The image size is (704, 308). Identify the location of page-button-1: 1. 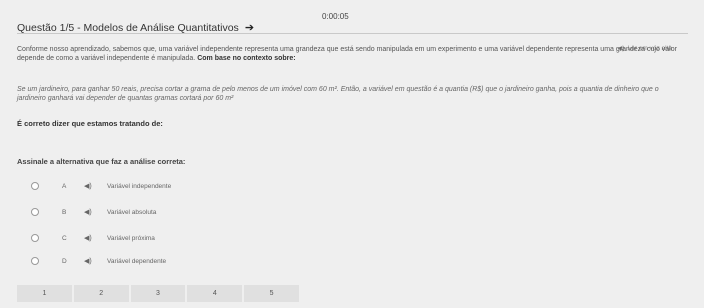
(44, 293).